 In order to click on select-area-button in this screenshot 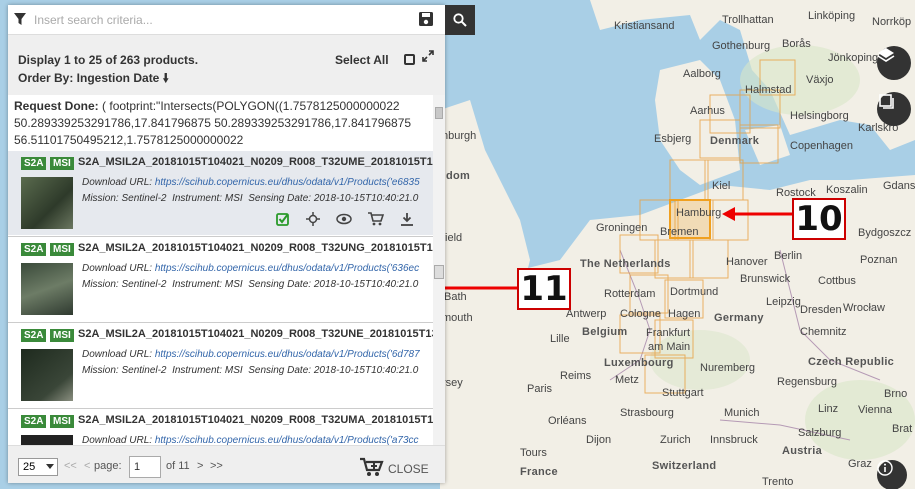, I will do `click(894, 109)`.